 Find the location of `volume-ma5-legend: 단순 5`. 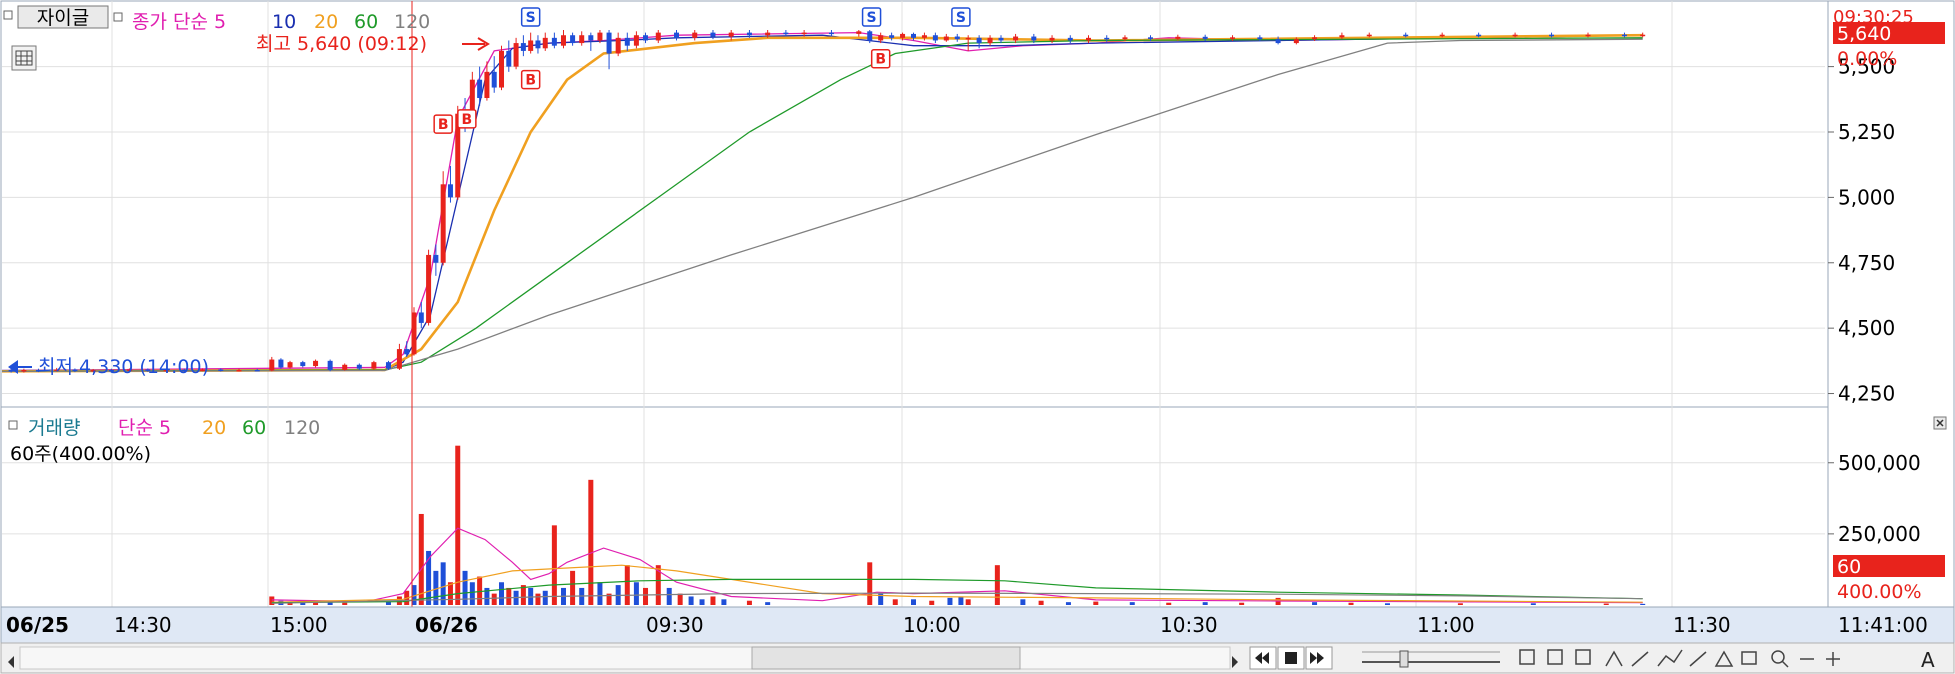

volume-ma5-legend: 단순 5 is located at coordinates (144, 428).